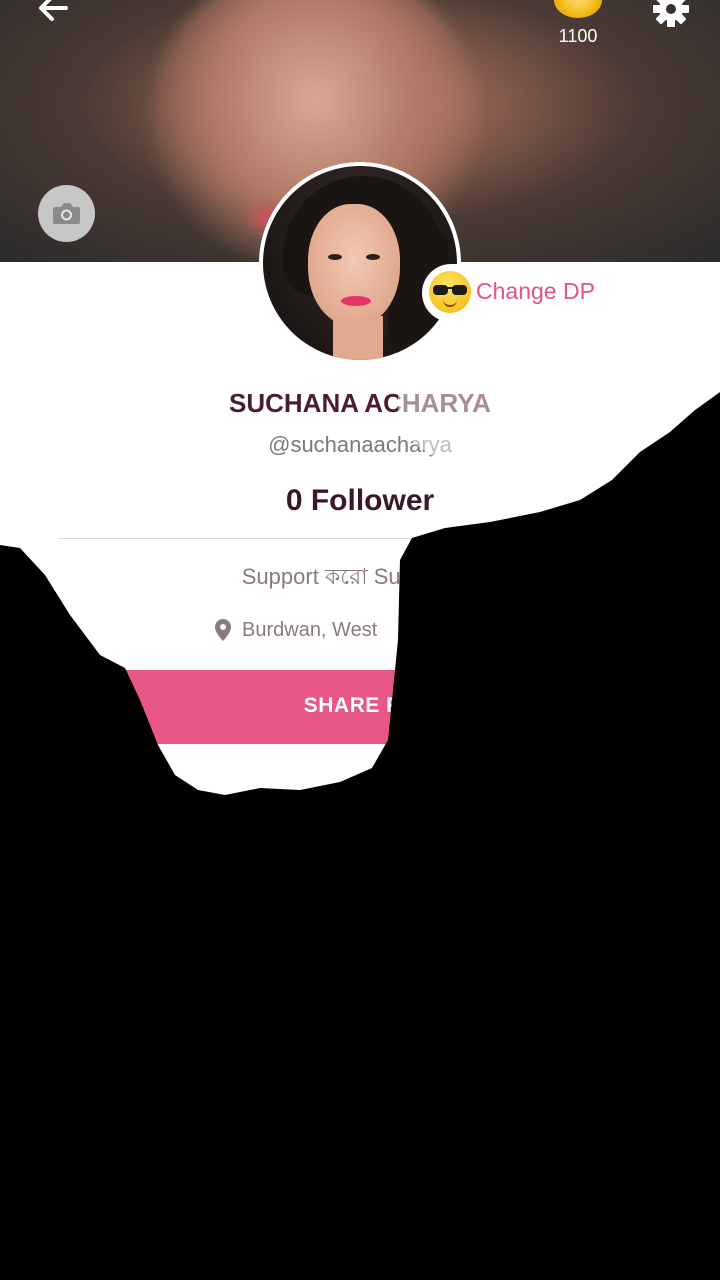  Describe the element at coordinates (450, 290) in the screenshot. I see `sunglasses-icon` at that location.